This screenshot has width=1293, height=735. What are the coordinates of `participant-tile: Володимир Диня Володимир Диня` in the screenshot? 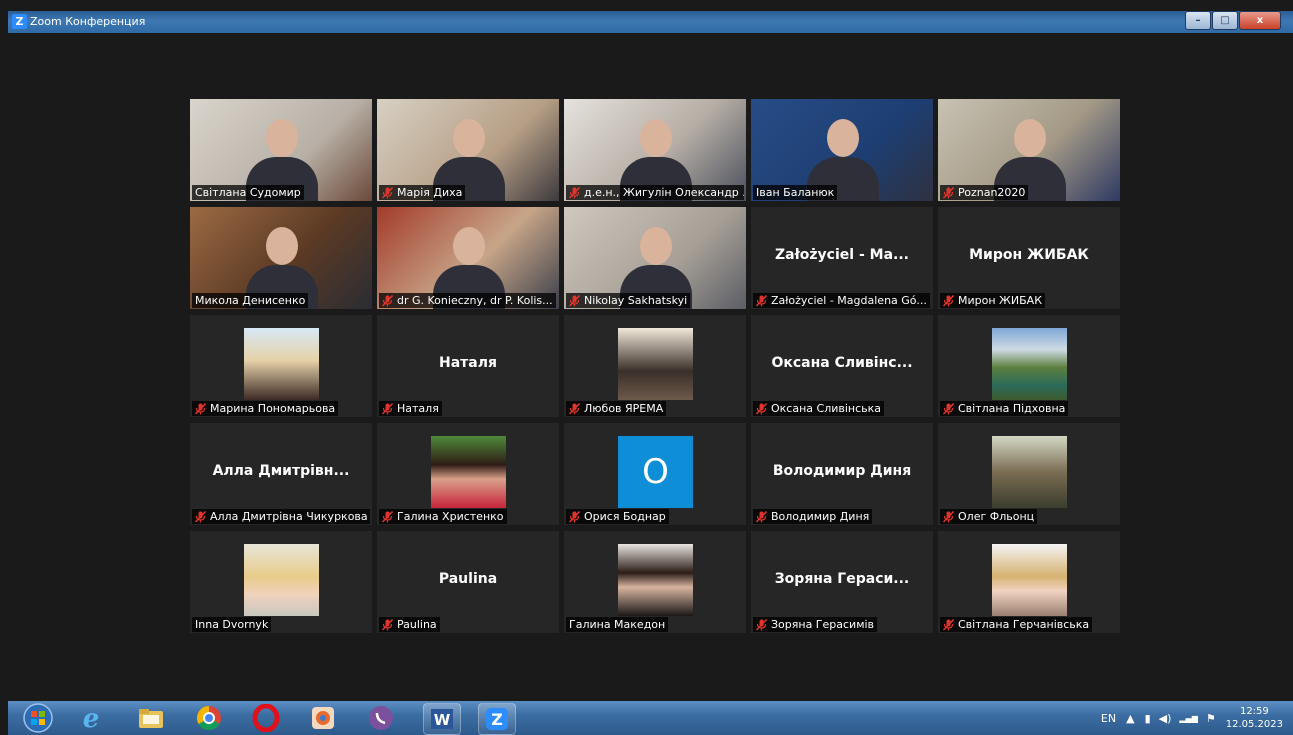 It's located at (842, 474).